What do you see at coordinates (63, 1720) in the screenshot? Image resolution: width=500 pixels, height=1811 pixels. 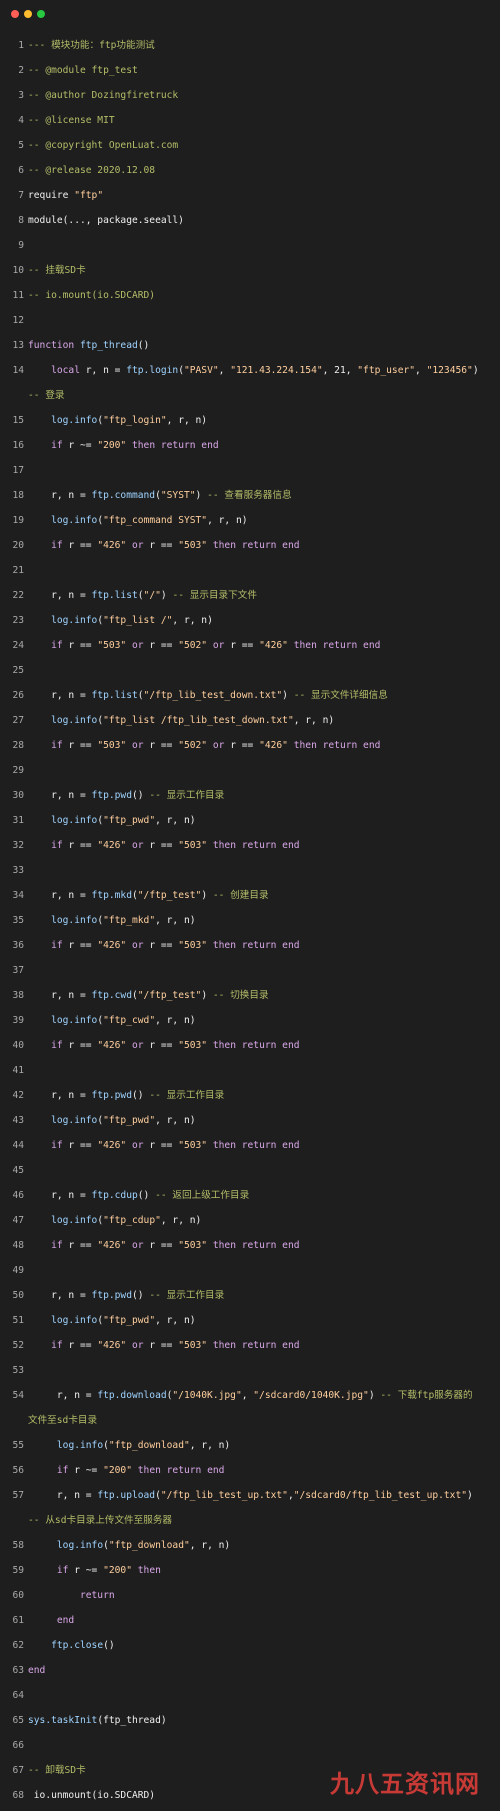 I see `code-token: sys.taskInit` at bounding box center [63, 1720].